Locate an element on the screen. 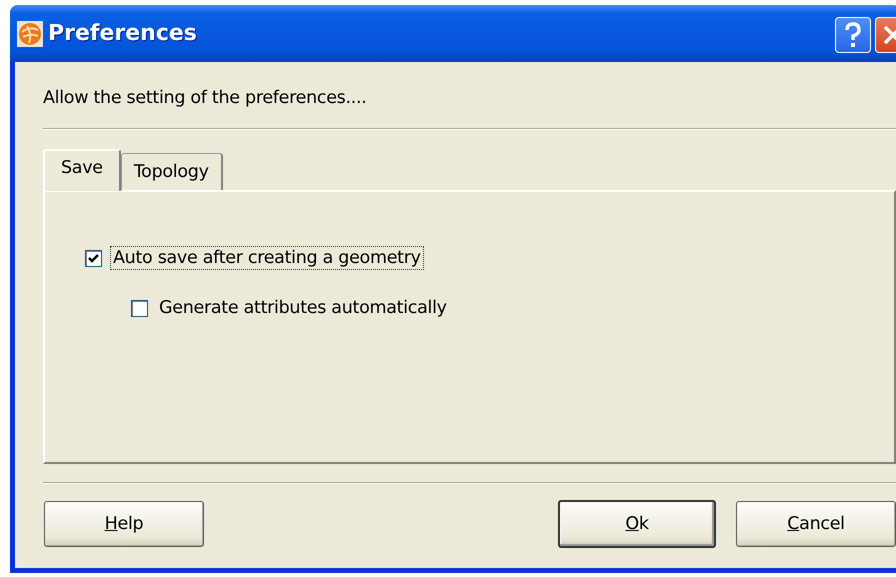 The height and width of the screenshot is (577, 896). dialog-button: Help is located at coordinates (124, 524).